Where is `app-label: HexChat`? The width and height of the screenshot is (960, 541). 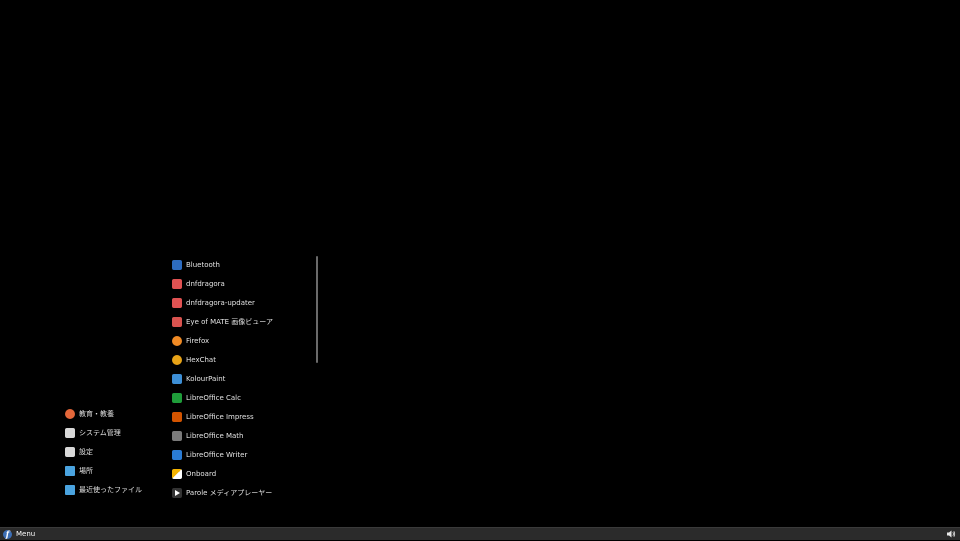 app-label: HexChat is located at coordinates (201, 359).